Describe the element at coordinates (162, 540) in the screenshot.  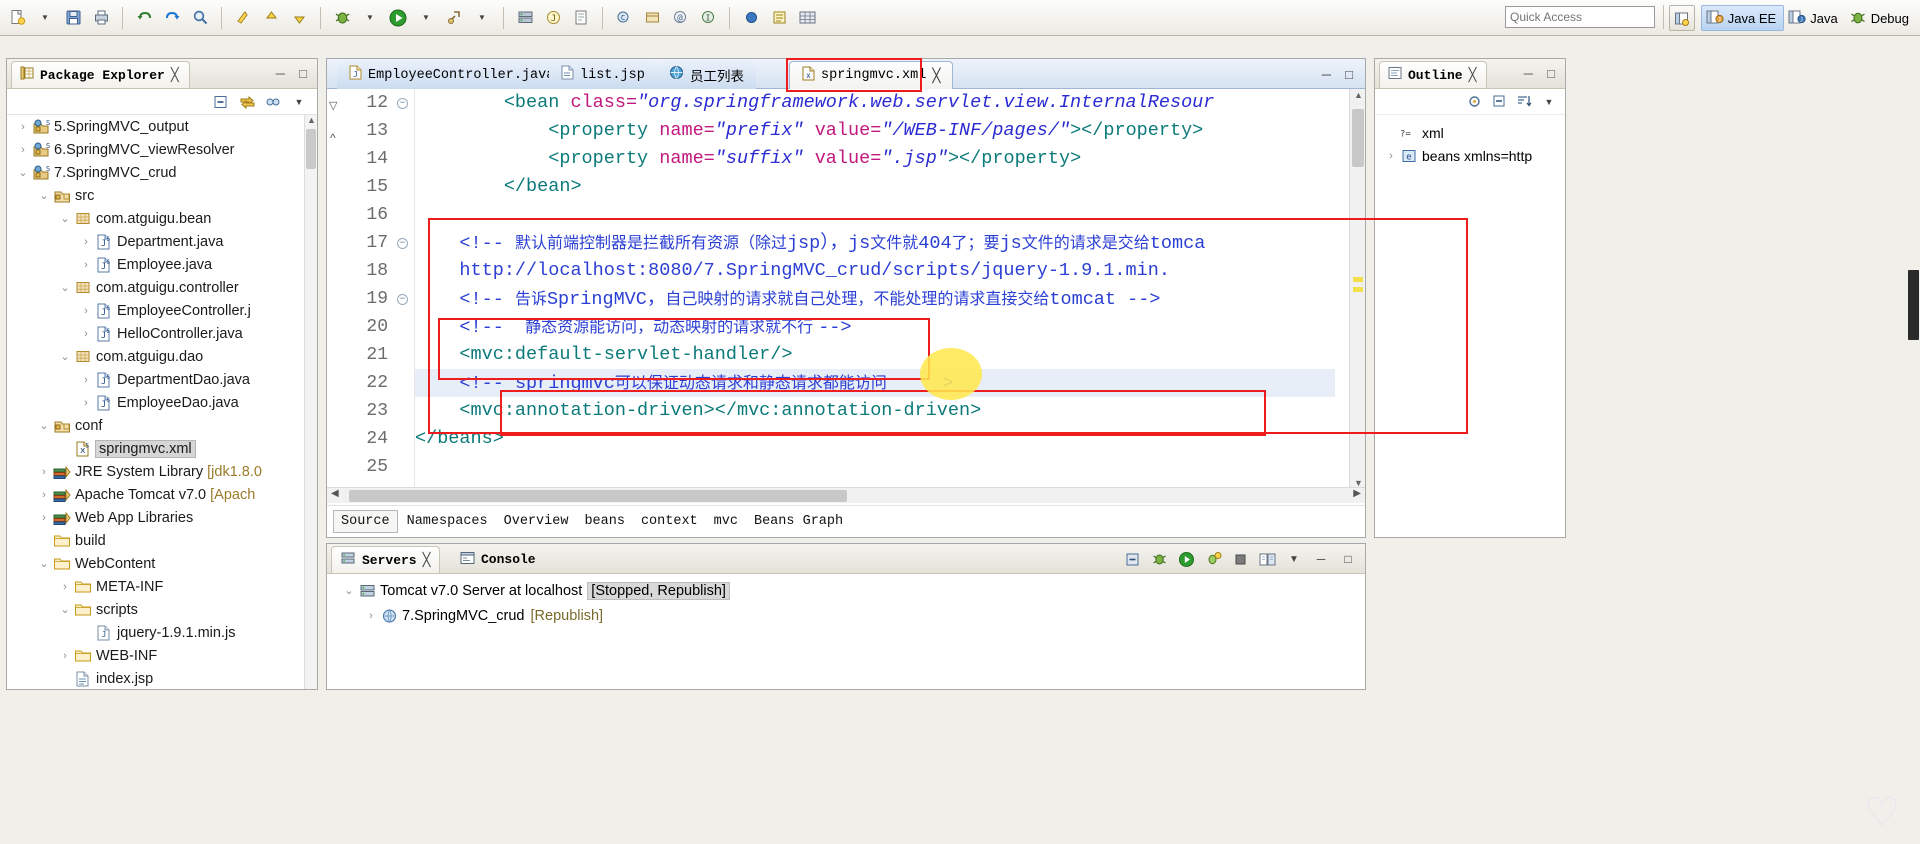
I see `tree-item: build` at that location.